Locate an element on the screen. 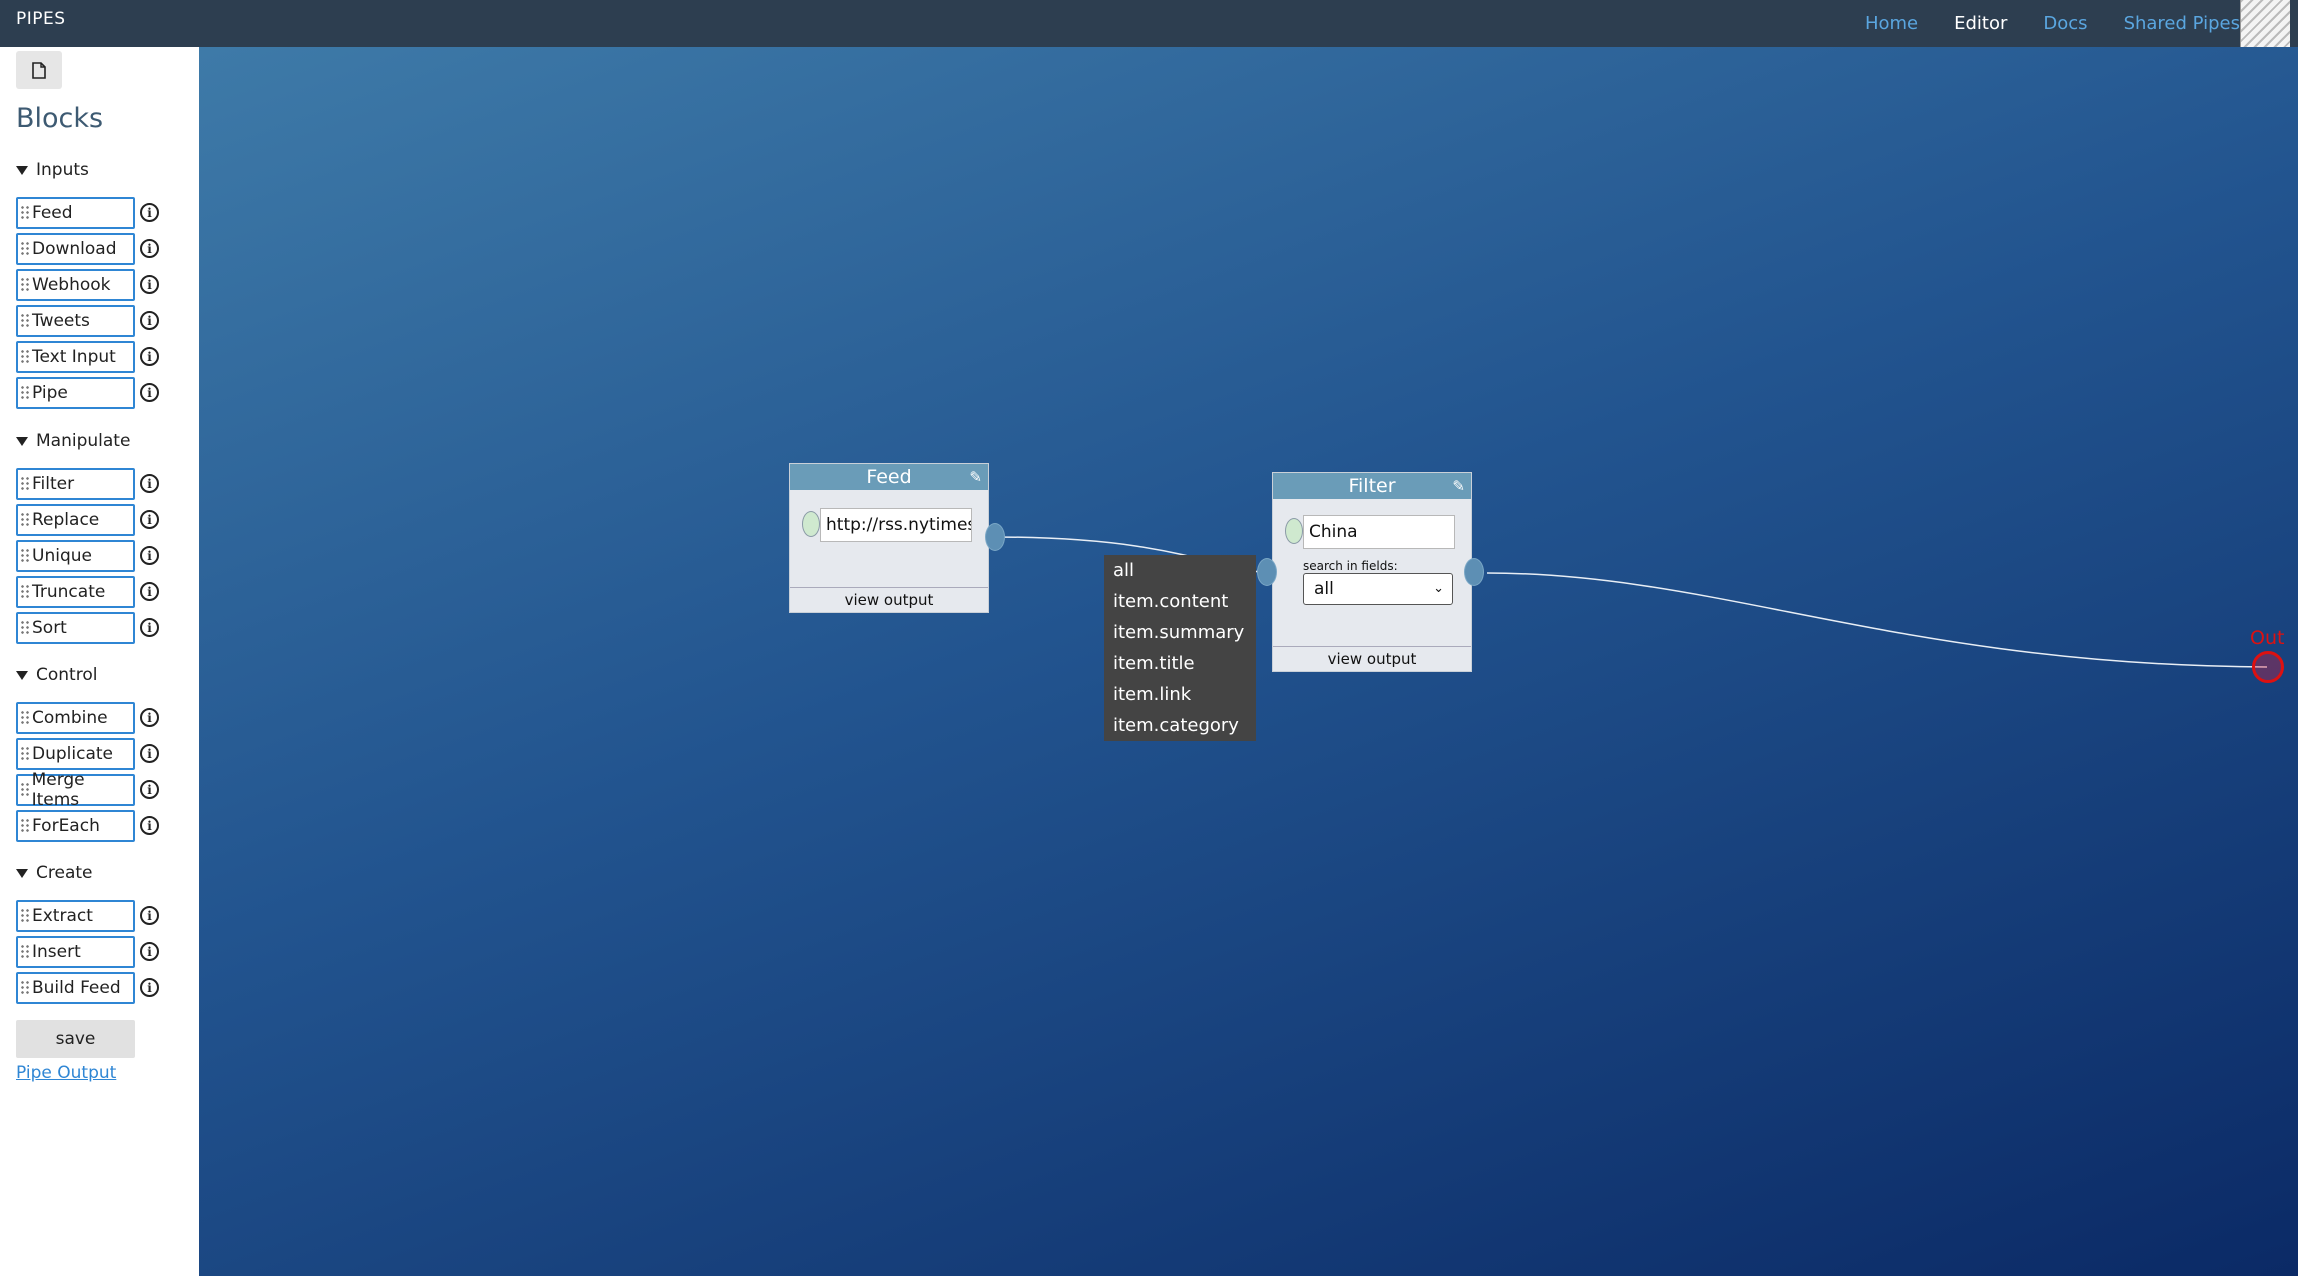 The height and width of the screenshot is (1276, 2298). block-unique: Unique is located at coordinates (75, 556).